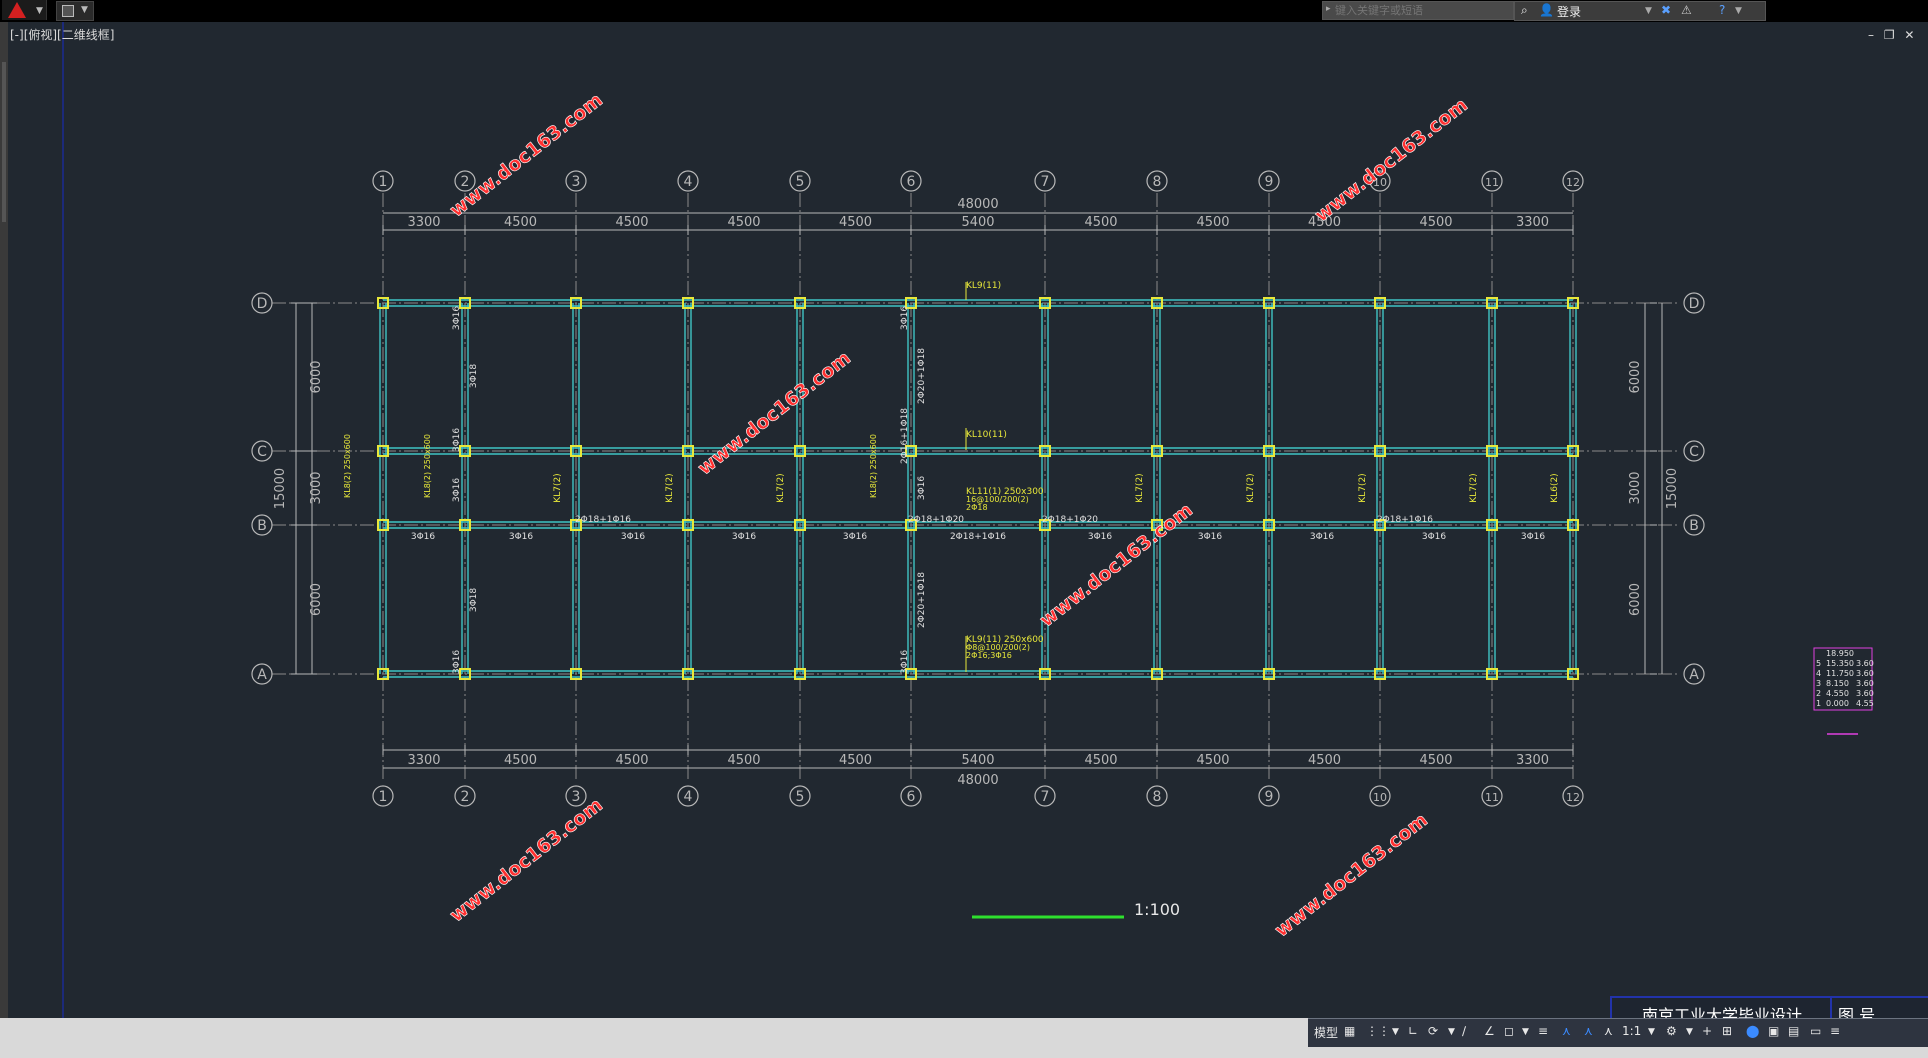  I want to click on rebar-label: 2Φ18+1Φ16, so click(603, 520).